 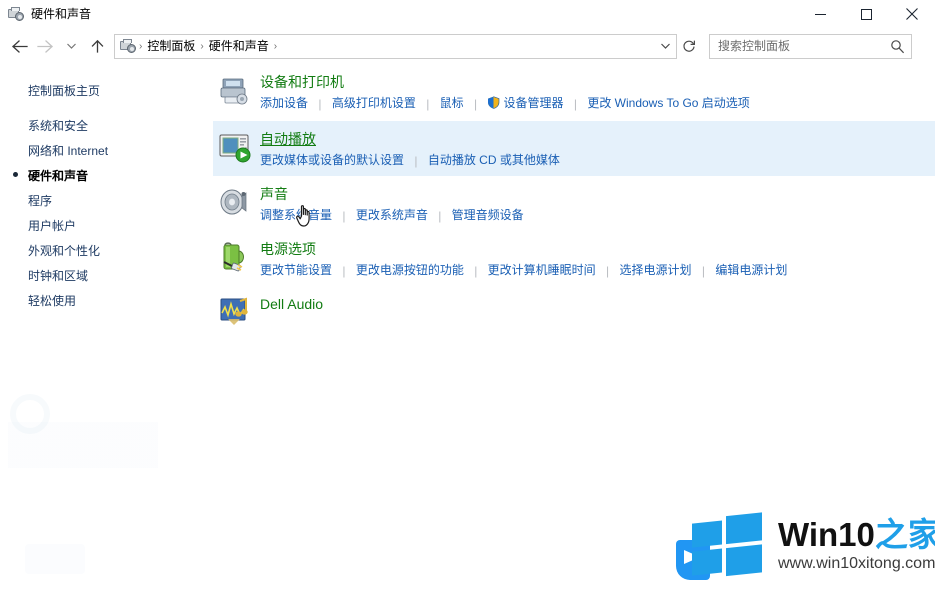 I want to click on dell-audio-icon, so click(x=235, y=312).